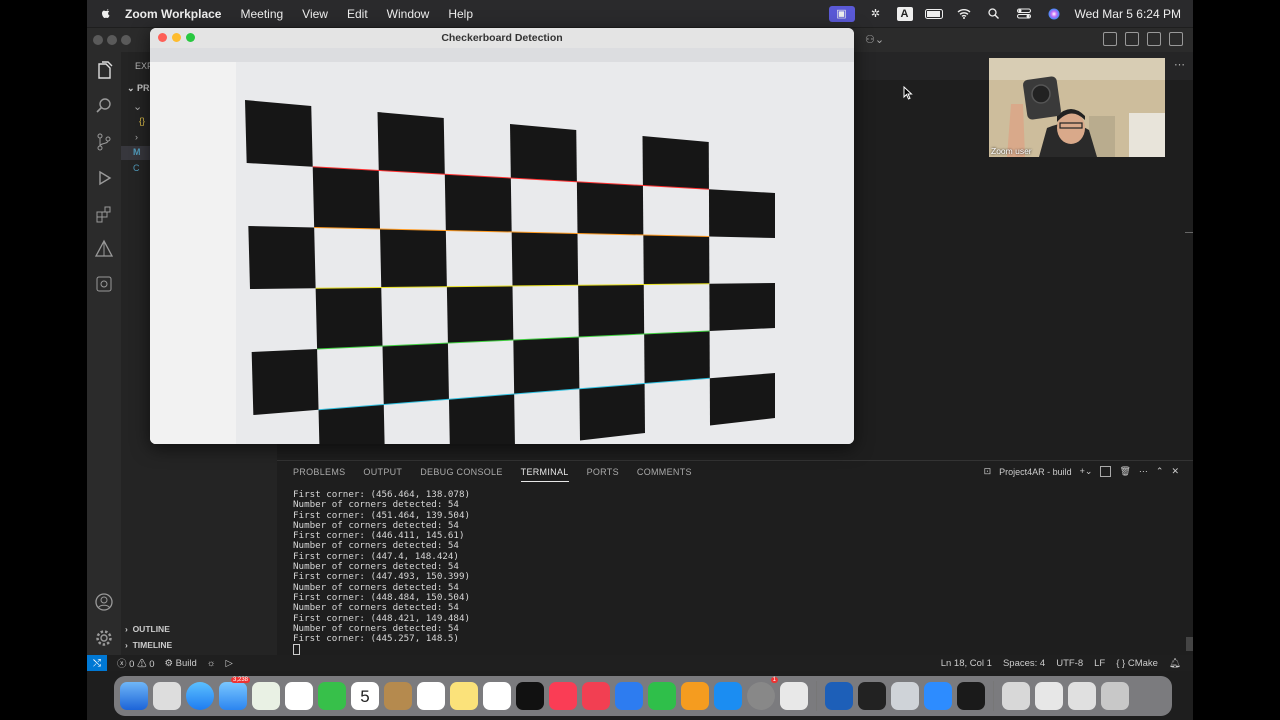  Describe the element at coordinates (872, 696) in the screenshot. I see `terminal-icon` at that location.